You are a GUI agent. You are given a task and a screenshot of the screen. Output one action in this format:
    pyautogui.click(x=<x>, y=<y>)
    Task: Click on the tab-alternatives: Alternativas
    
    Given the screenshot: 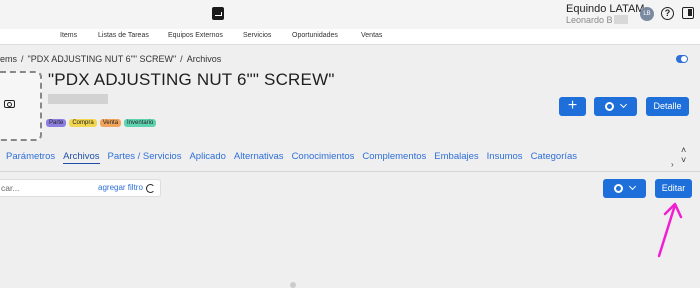 What is the action you would take?
    pyautogui.click(x=259, y=156)
    